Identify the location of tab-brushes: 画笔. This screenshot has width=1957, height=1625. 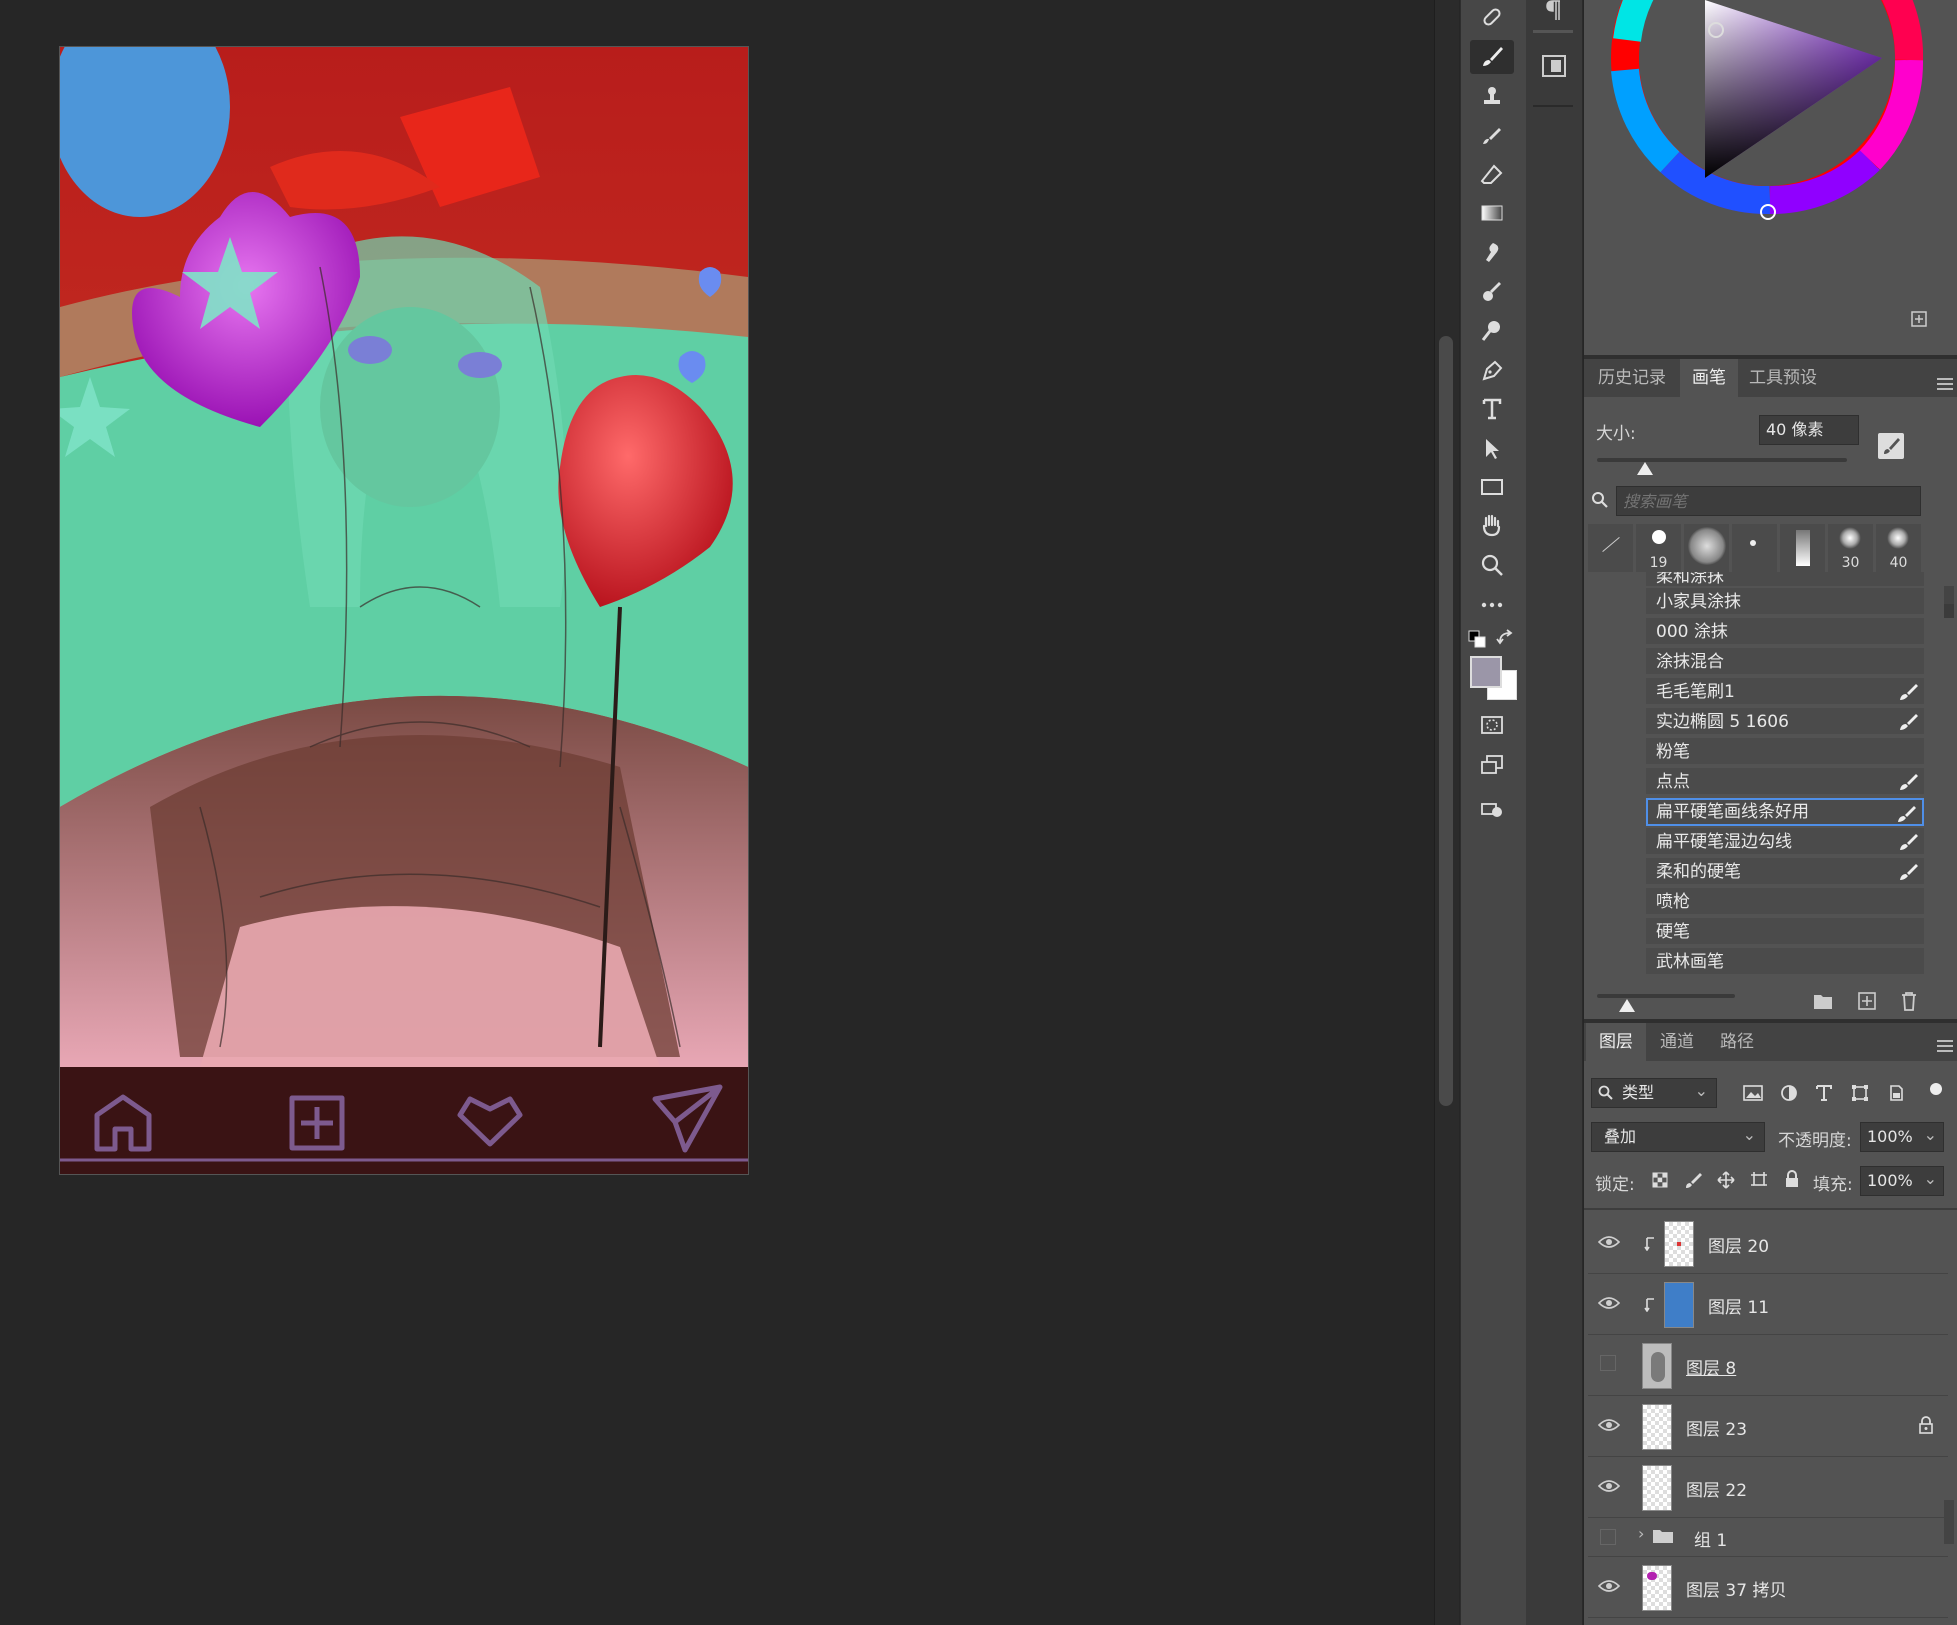
(1709, 378).